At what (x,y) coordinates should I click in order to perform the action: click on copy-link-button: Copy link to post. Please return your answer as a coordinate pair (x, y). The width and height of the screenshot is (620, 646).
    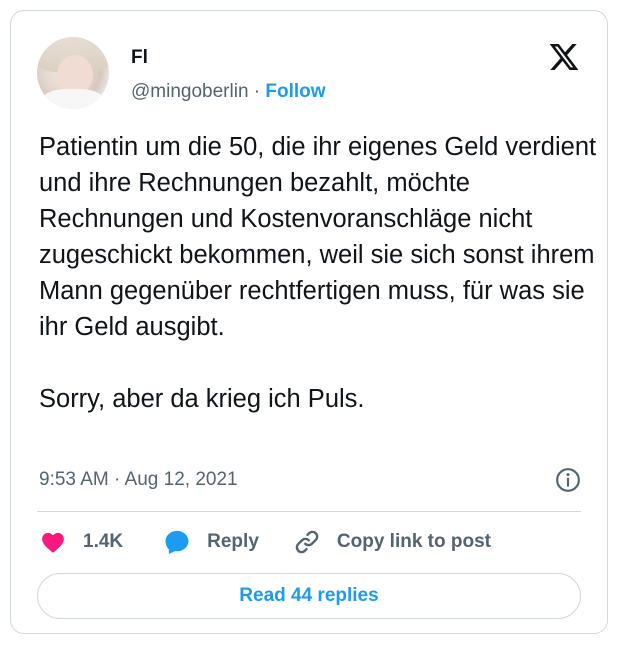
    Looking at the image, I should click on (392, 542).